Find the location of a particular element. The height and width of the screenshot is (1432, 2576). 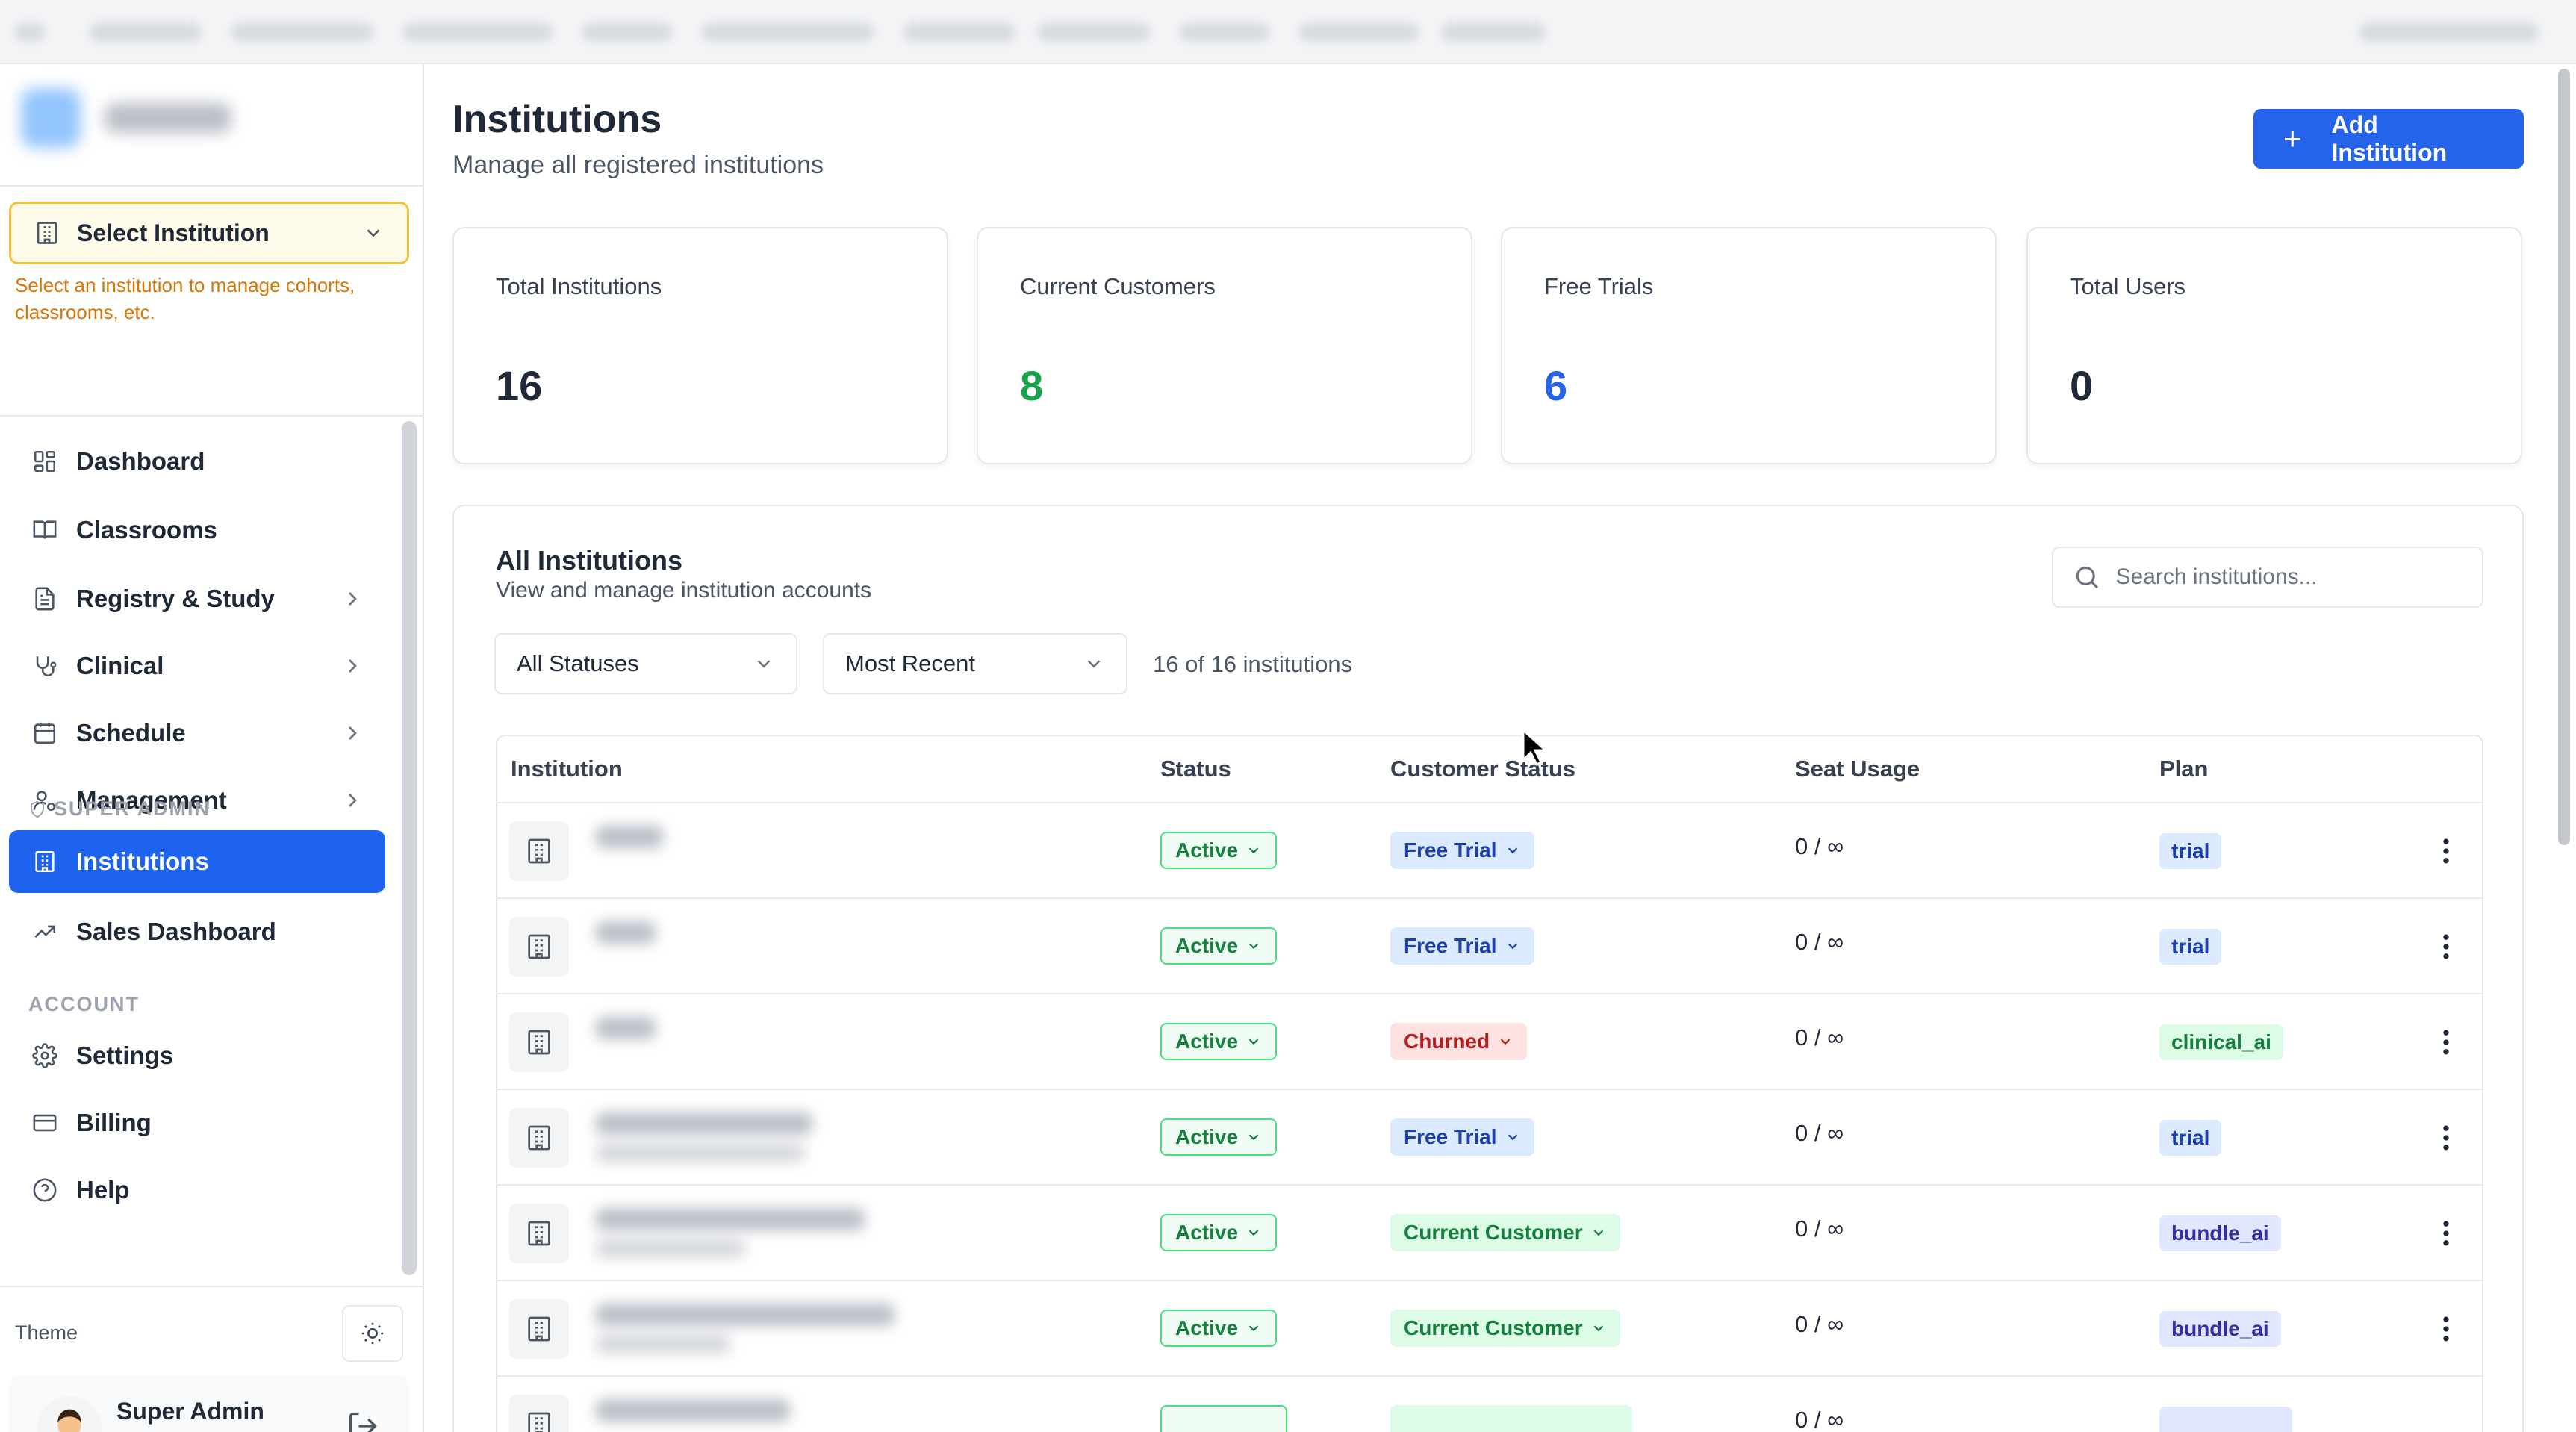

nav-label: Sales Dashboard is located at coordinates (176, 931).